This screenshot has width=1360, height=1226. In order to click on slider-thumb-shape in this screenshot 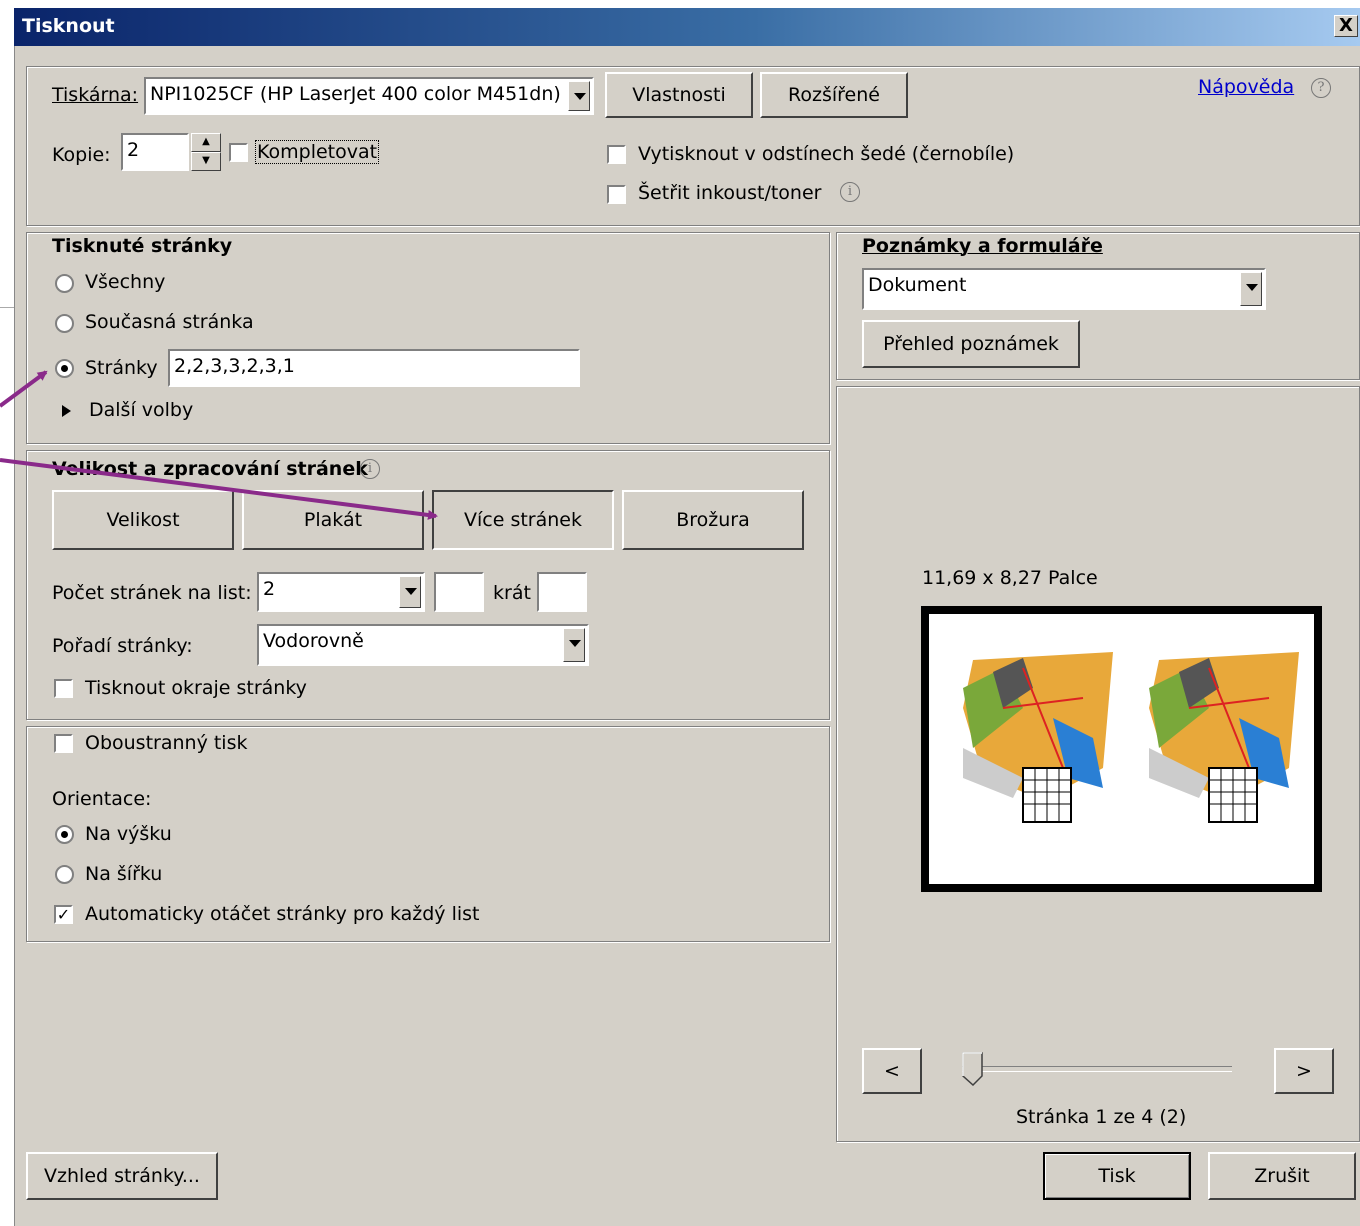, I will do `click(972, 1069)`.